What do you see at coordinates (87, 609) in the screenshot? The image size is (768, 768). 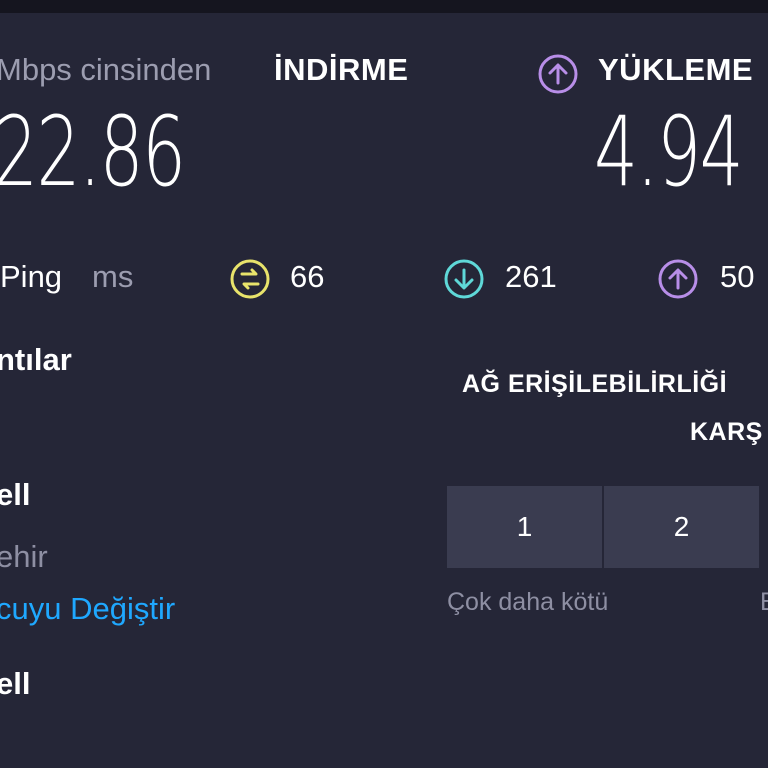 I see `change-server-link: cuyu Değiştir` at bounding box center [87, 609].